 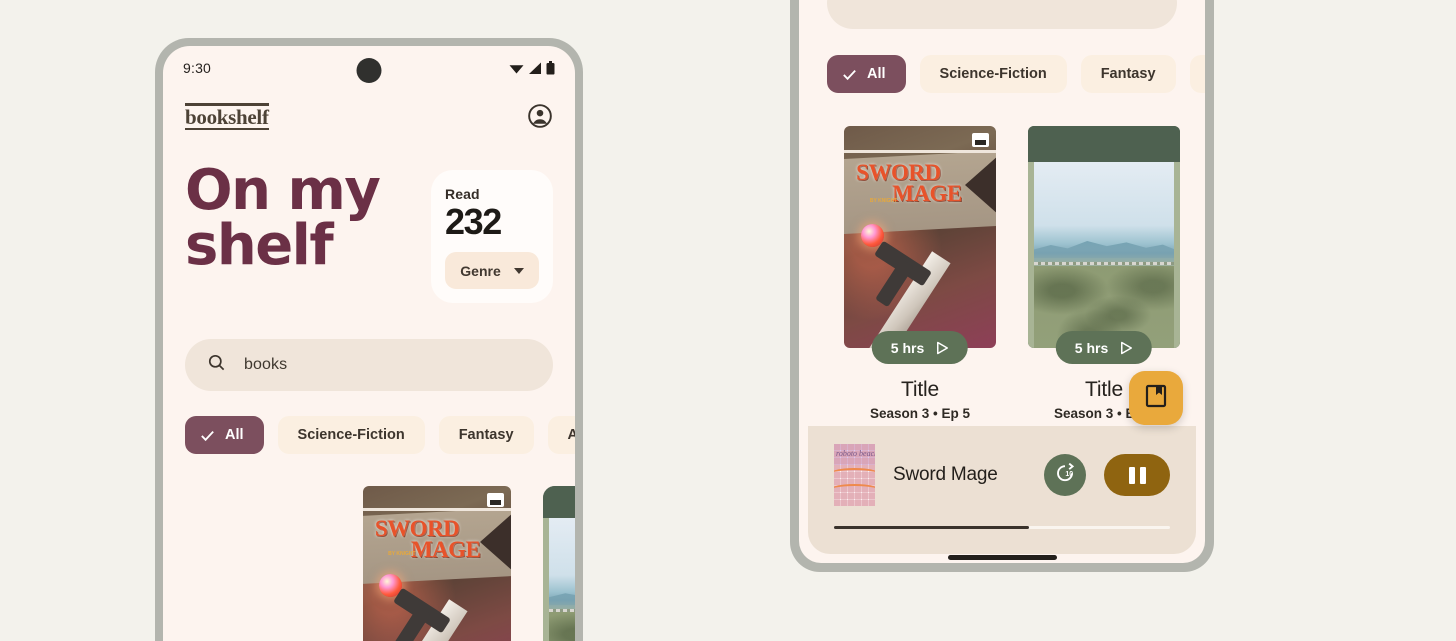 I want to click on bookmark-icon, so click(x=1156, y=398).